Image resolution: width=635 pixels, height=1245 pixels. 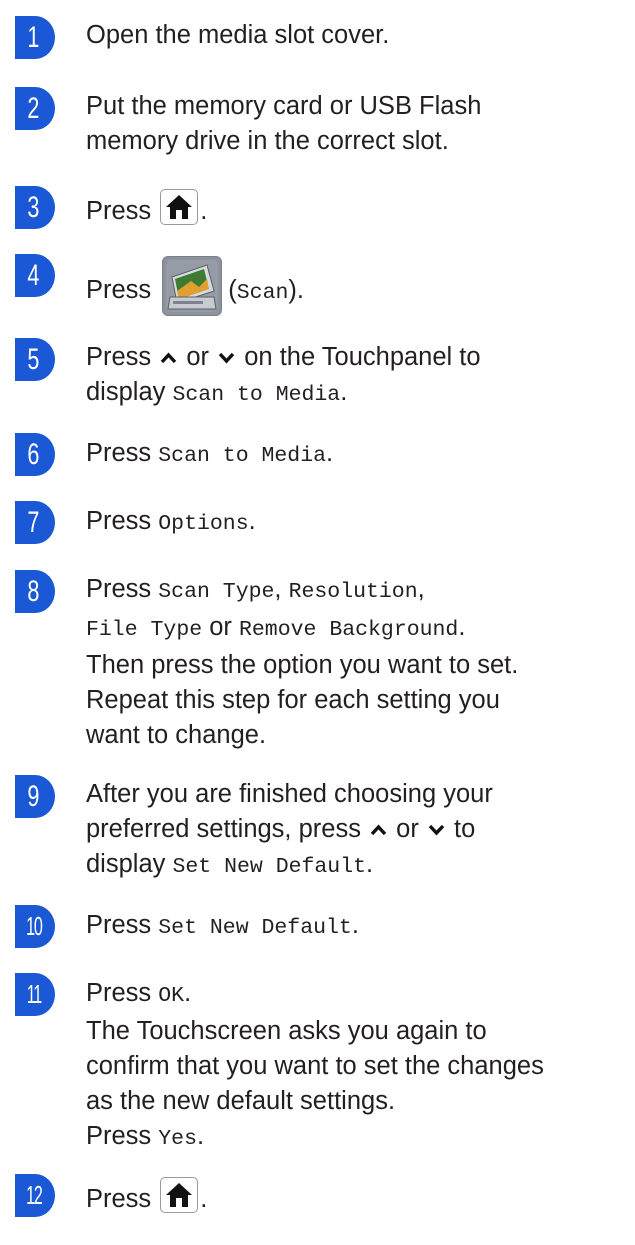 What do you see at coordinates (35, 454) in the screenshot?
I see `step-number-6: 6` at bounding box center [35, 454].